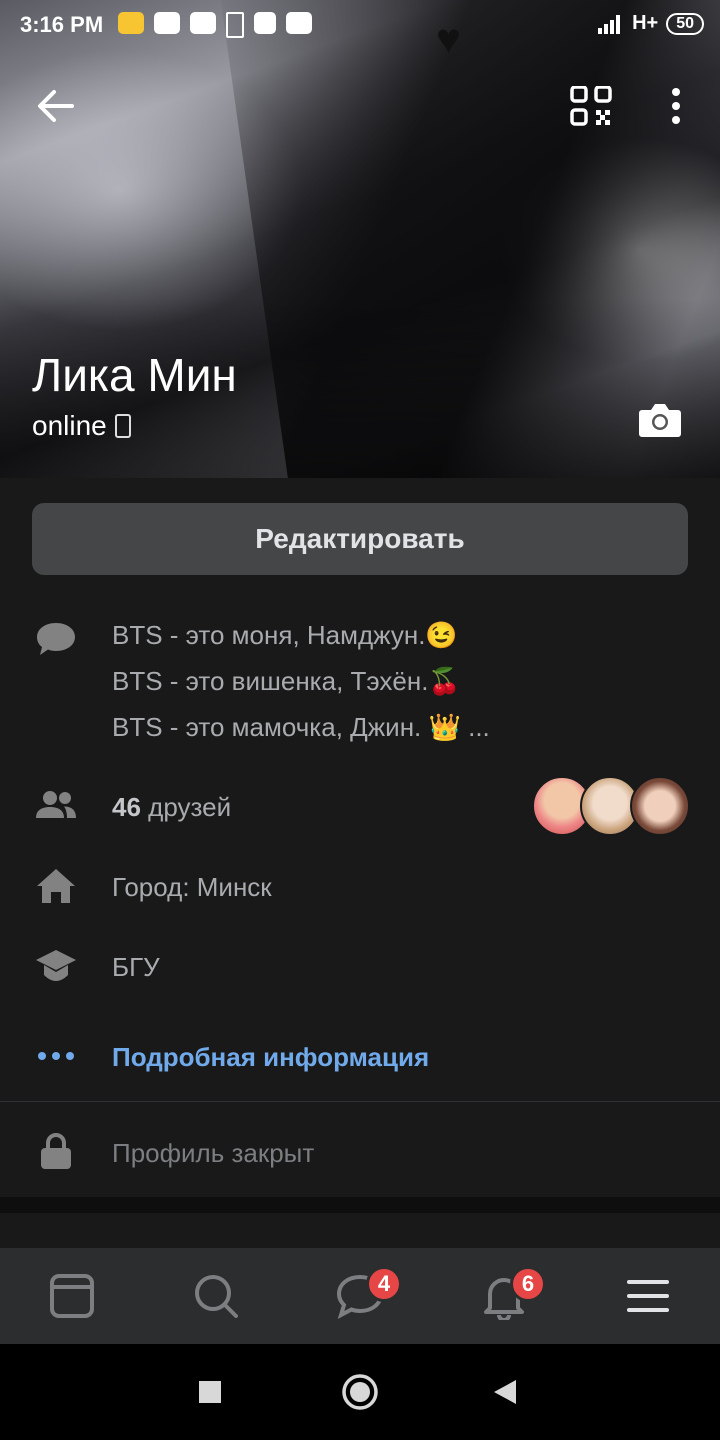 This screenshot has height=1440, width=720. Describe the element at coordinates (122, 426) in the screenshot. I see `mobile-icon` at that location.